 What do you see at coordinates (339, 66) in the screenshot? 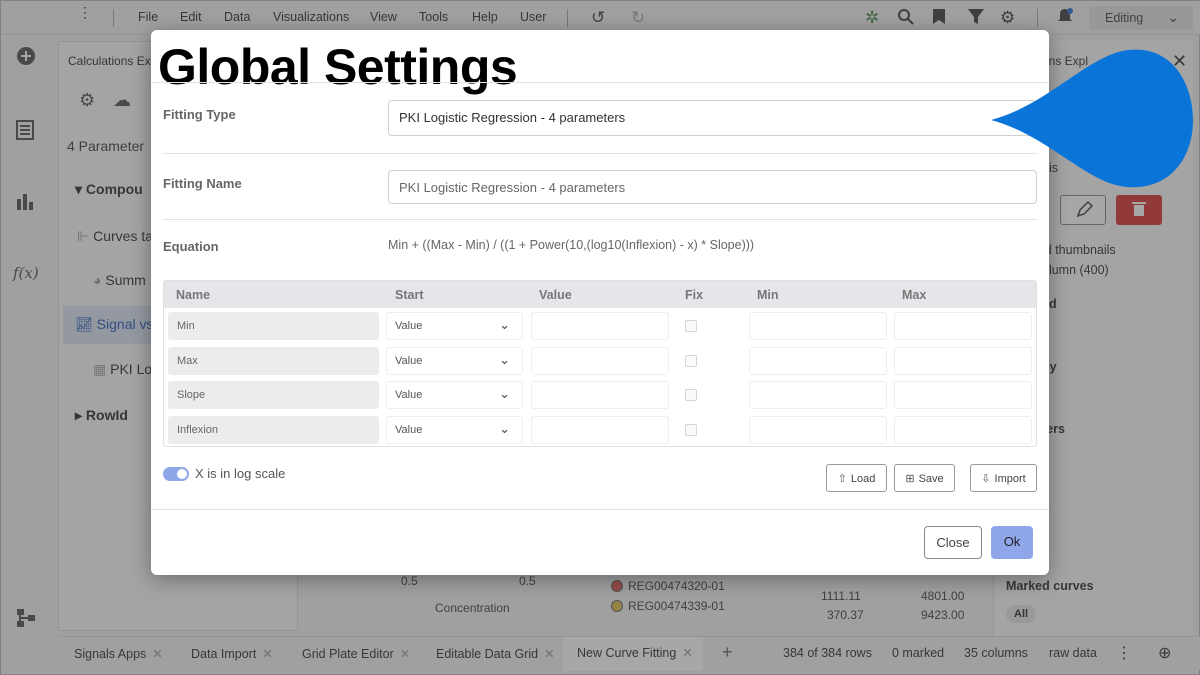
I see `dialog-title: Global Settings` at bounding box center [339, 66].